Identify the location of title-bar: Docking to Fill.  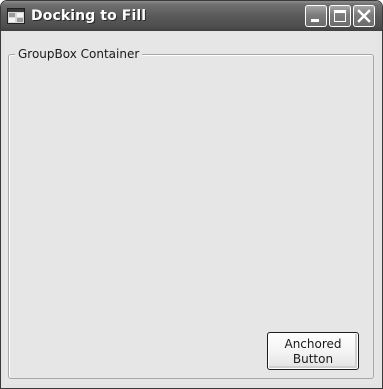
(191, 16).